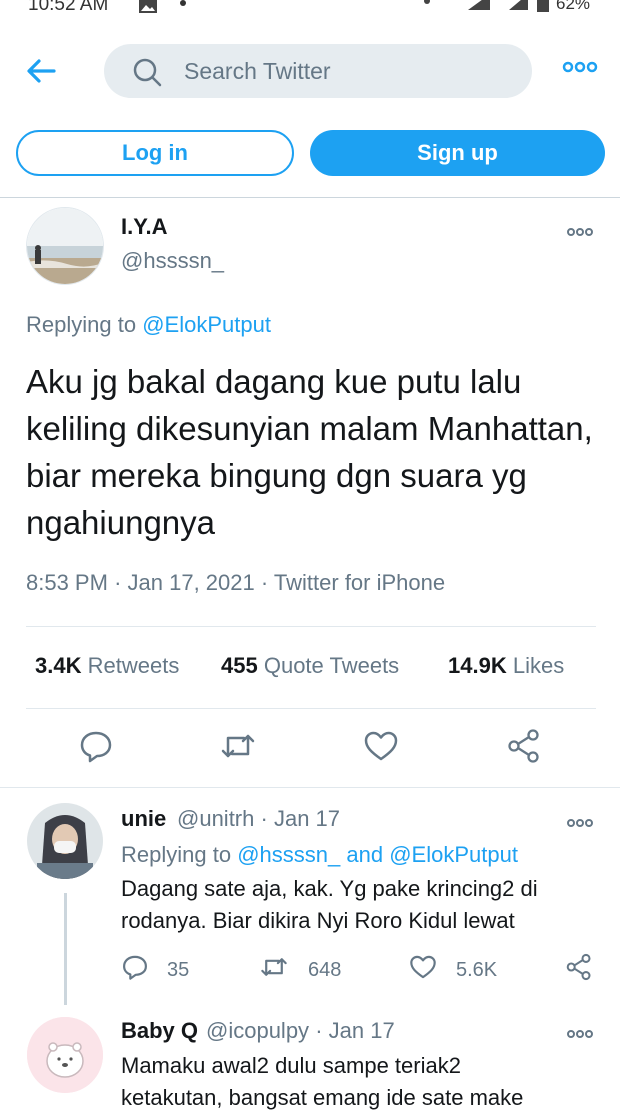 The height and width of the screenshot is (1114, 620). I want to click on retweets-stat: 3.4K Retweets, so click(107, 666).